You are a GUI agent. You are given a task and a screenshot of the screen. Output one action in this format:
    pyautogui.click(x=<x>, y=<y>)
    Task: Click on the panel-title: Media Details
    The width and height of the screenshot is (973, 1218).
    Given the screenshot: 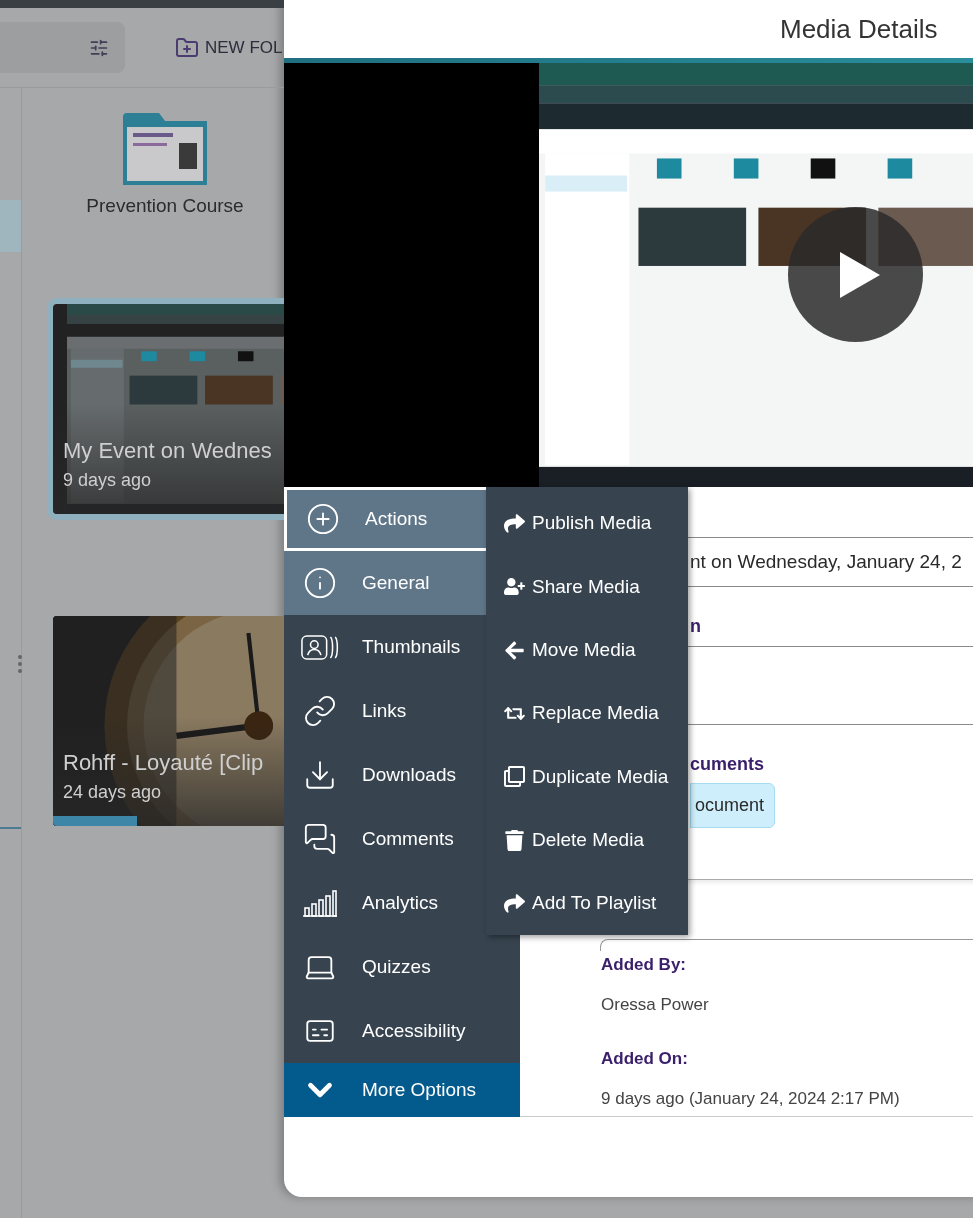 What is the action you would take?
    pyautogui.click(x=859, y=29)
    